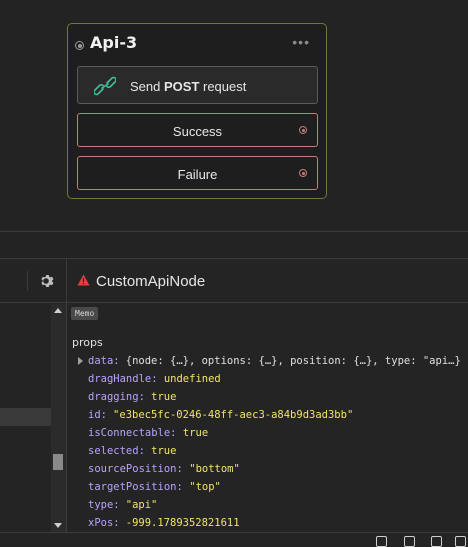  What do you see at coordinates (58, 418) in the screenshot?
I see `tree-scrollbar` at bounding box center [58, 418].